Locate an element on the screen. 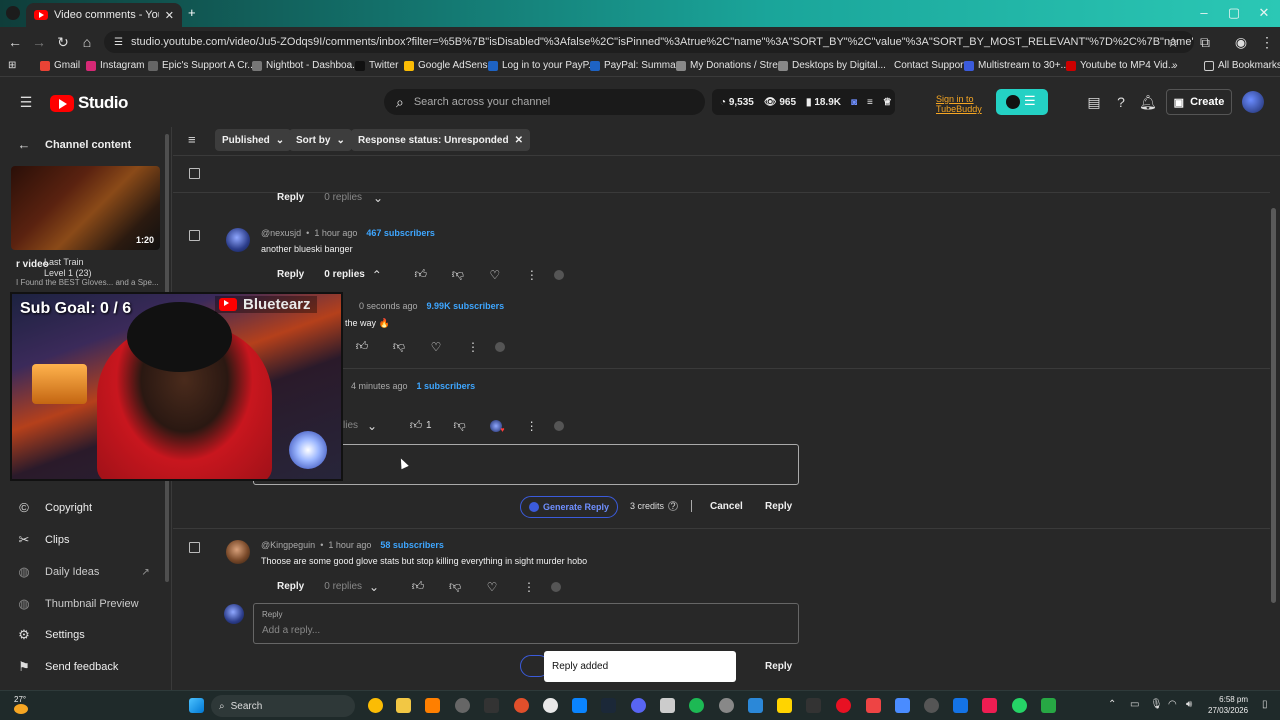 Image resolution: width=1280 pixels, height=720 pixels. tubebuddy-signin-link: Sign in to TubeBuddy is located at coordinates (959, 104).